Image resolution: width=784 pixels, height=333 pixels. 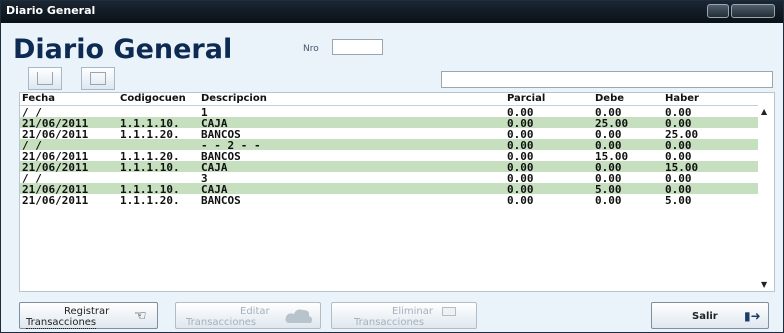 What do you see at coordinates (526, 98) in the screenshot?
I see `col-parcial: Parcial` at bounding box center [526, 98].